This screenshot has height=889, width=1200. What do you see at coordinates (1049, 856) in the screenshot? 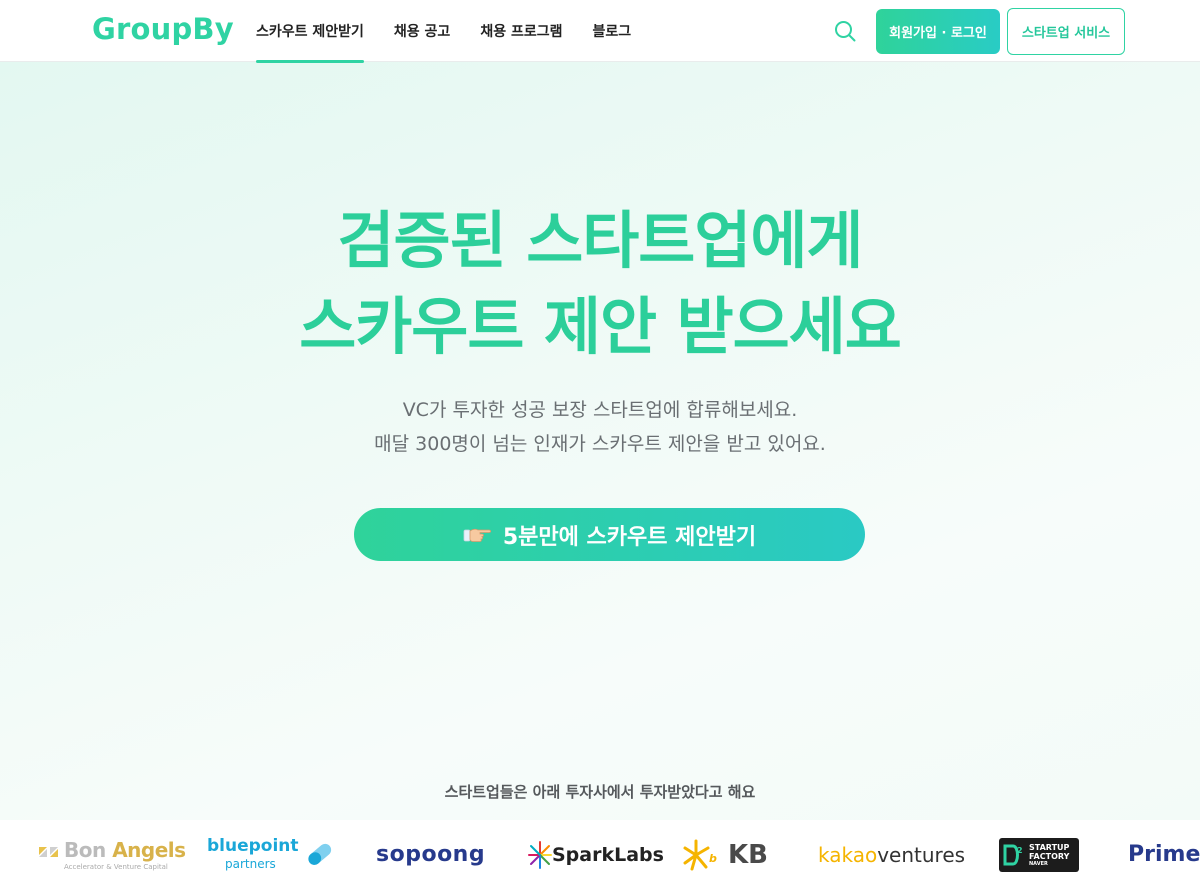
I see `d2sf-line2: FACTORY` at bounding box center [1049, 856].